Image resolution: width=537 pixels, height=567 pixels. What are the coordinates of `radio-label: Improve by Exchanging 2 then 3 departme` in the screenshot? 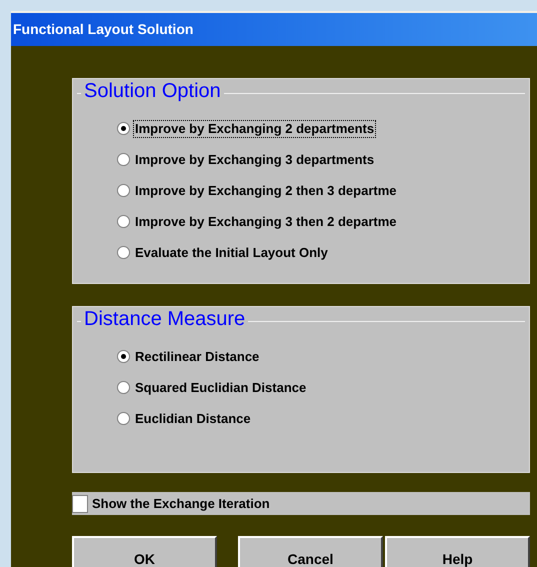 It's located at (266, 191).